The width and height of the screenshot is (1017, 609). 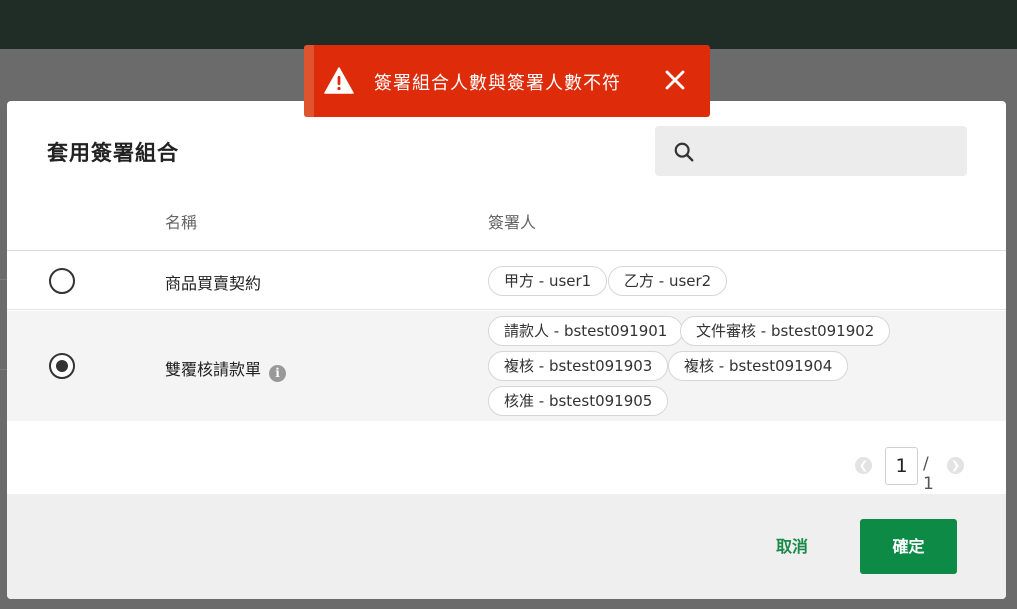 I want to click on close-icon, so click(x=675, y=80).